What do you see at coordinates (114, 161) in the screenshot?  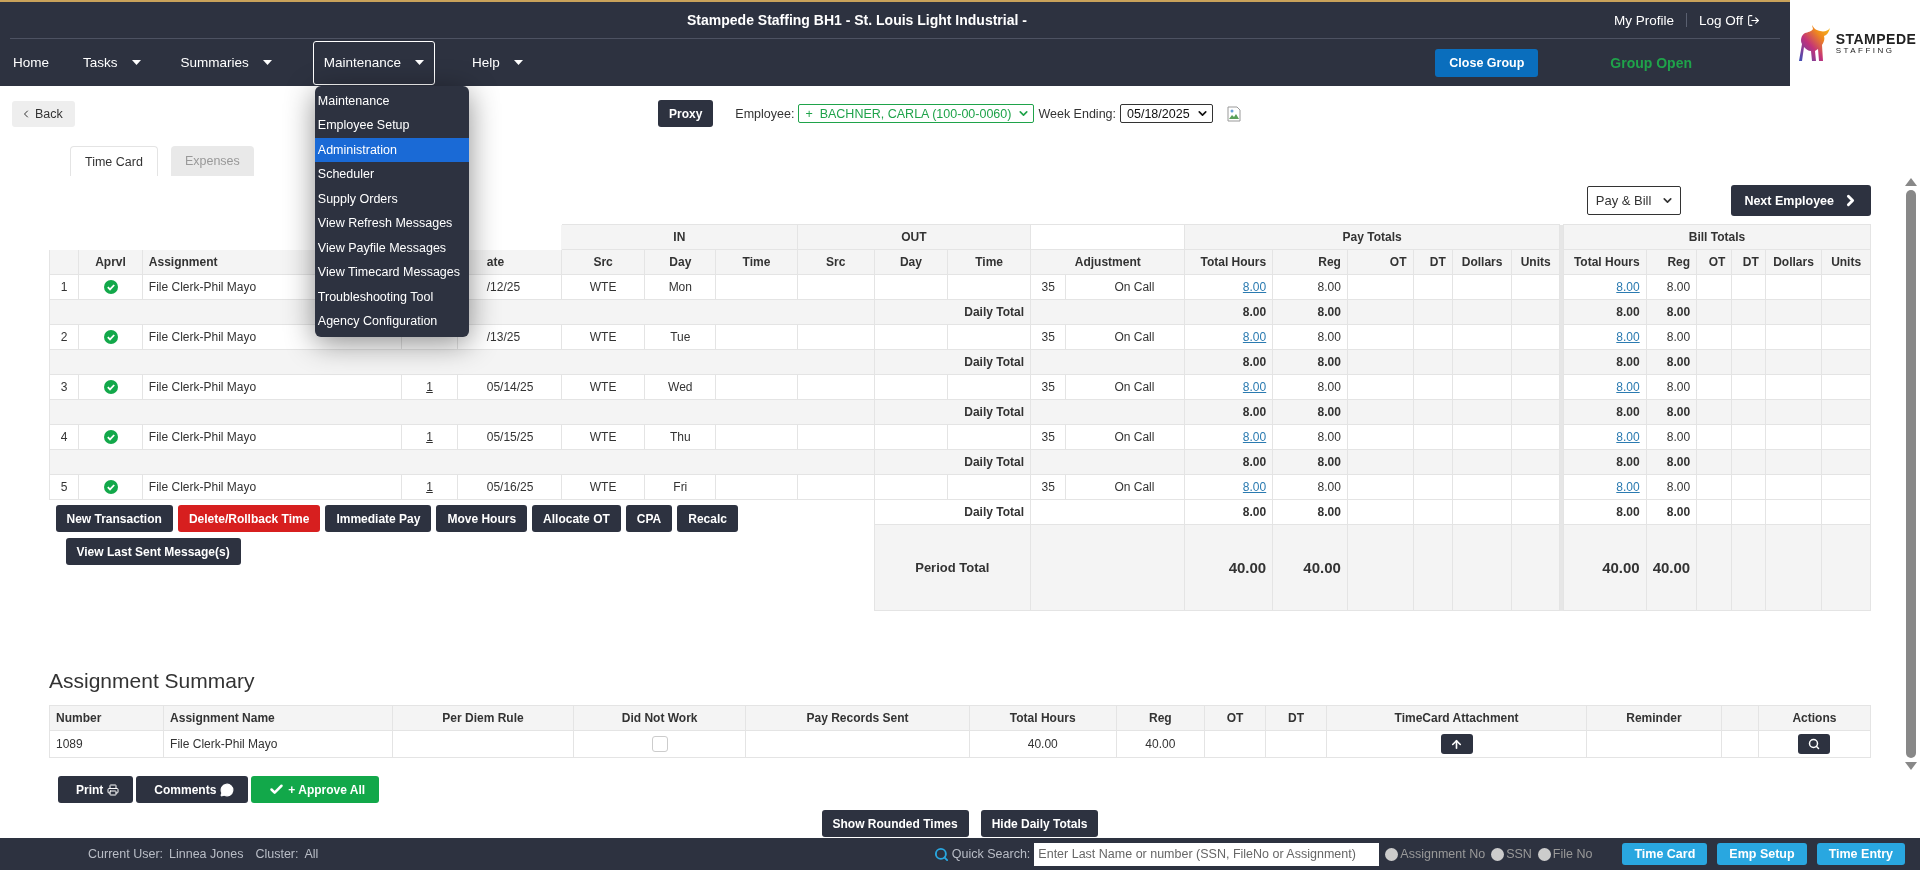 I see `tab: Time Card` at bounding box center [114, 161].